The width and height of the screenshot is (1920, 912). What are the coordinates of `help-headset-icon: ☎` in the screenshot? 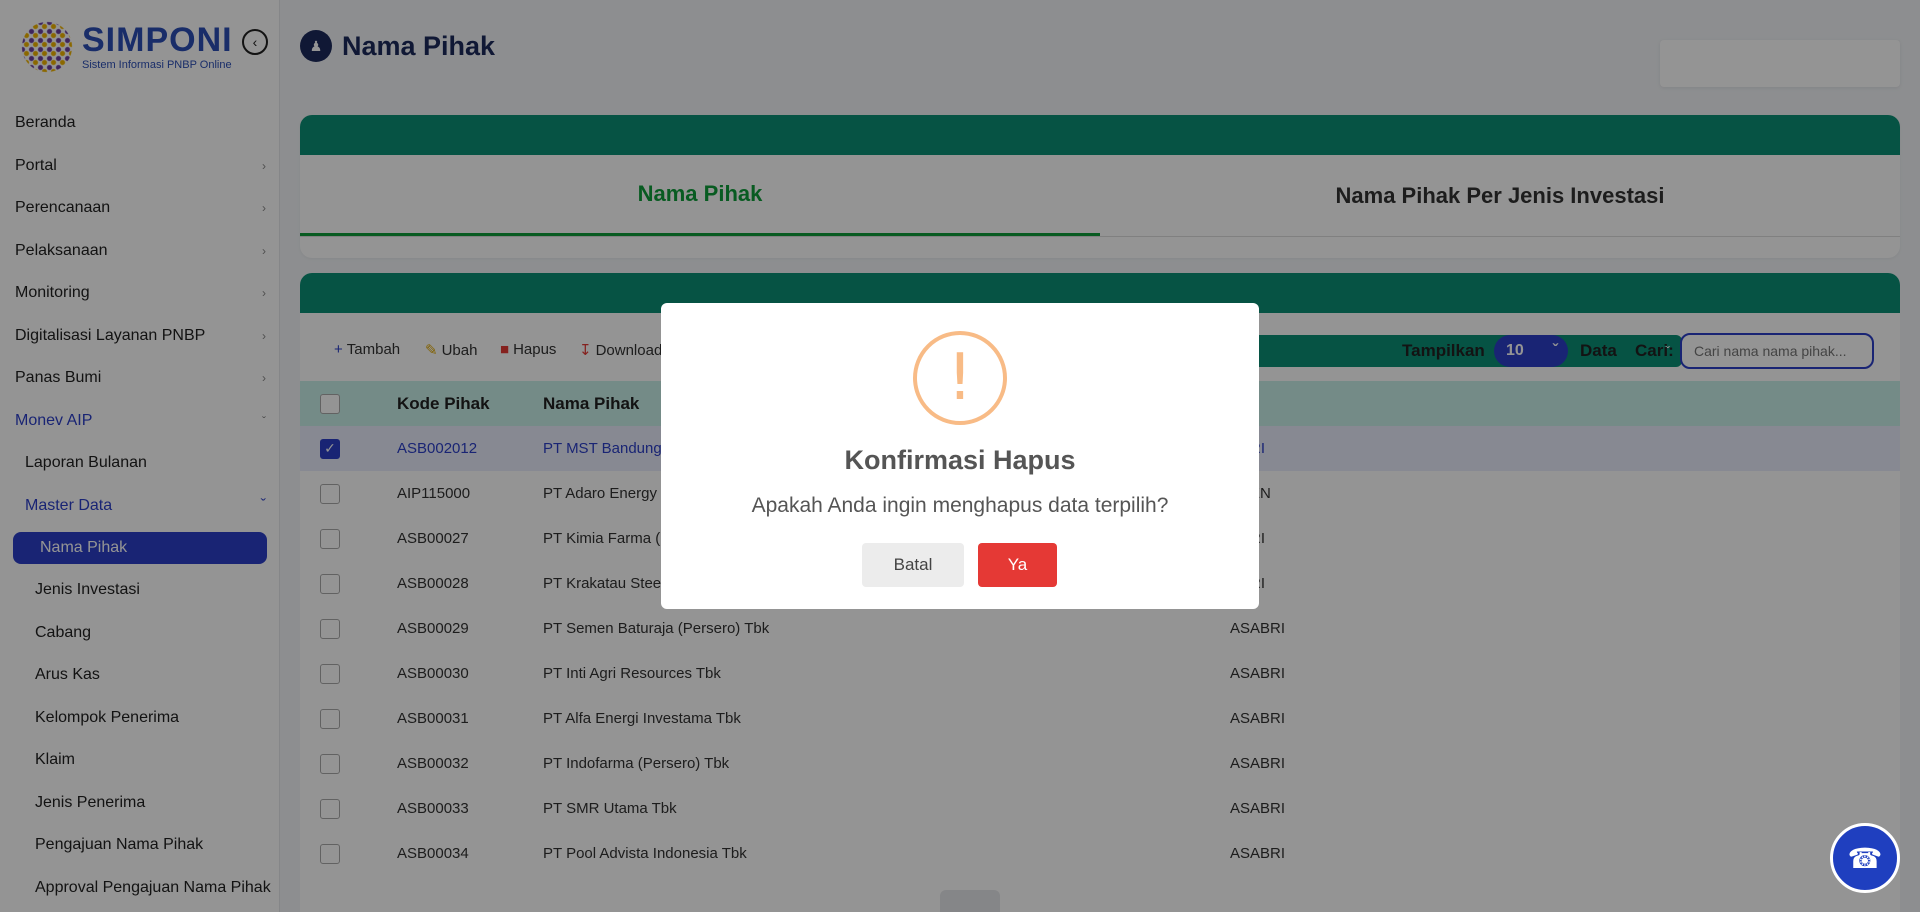 It's located at (1865, 858).